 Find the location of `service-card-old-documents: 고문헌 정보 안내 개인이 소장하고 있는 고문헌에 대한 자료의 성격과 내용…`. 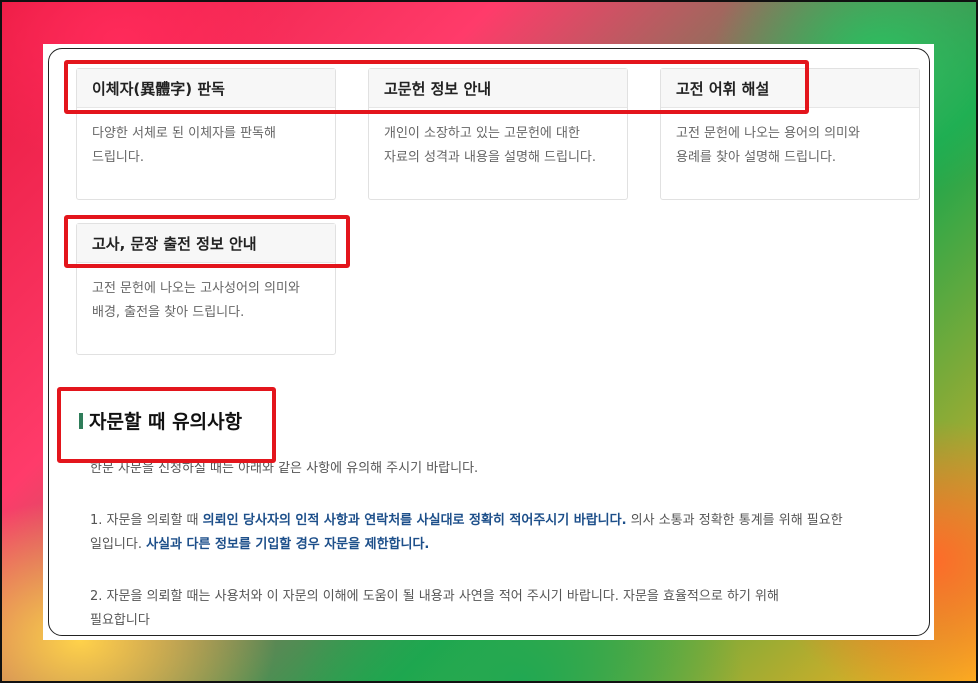

service-card-old-documents: 고문헌 정보 안내 개인이 소장하고 있는 고문헌에 대한 자료의 성격과 내용… is located at coordinates (498, 134).